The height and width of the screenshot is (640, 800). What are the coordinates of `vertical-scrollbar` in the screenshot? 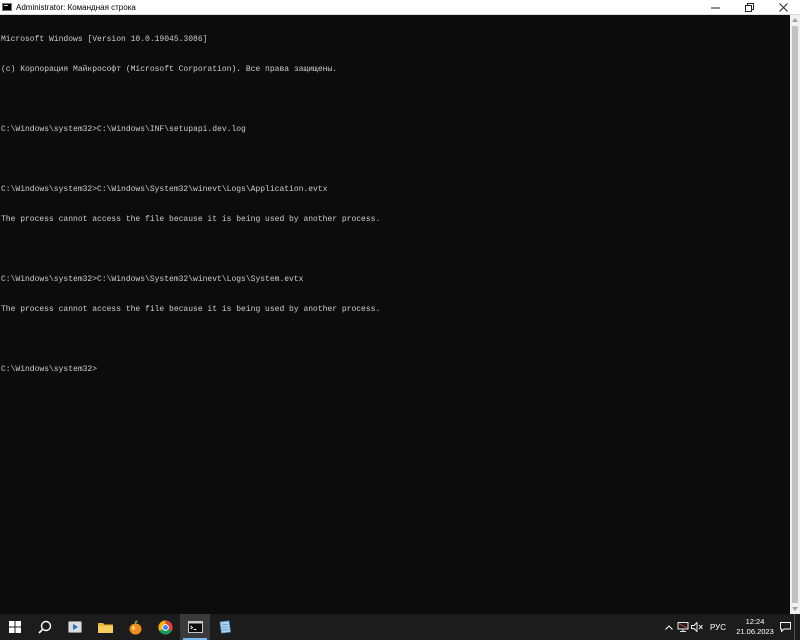 It's located at (795, 314).